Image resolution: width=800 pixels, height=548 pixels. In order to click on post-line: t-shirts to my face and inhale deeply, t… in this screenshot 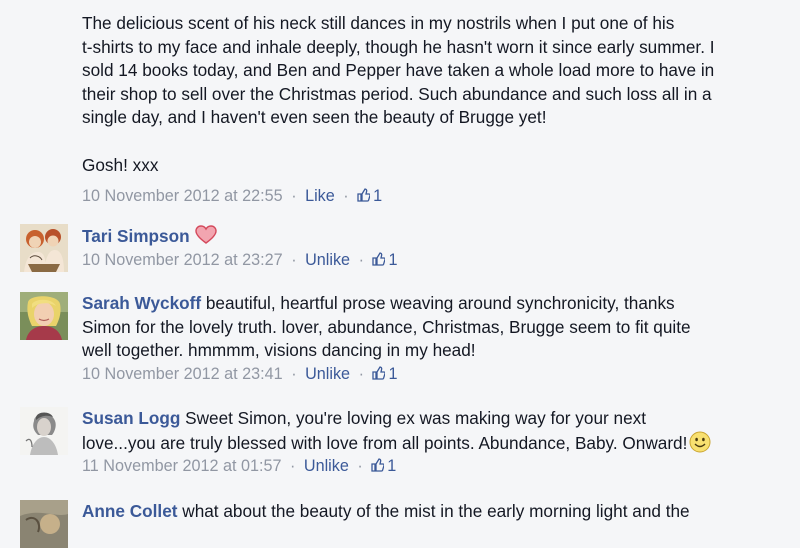, I will do `click(398, 46)`.